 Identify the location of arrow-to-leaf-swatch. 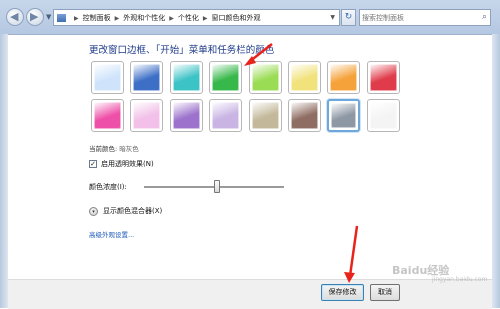
(258, 54).